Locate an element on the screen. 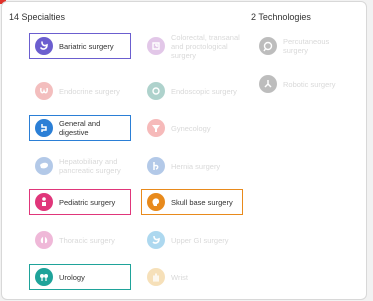 The image size is (373, 301). hernia-icon is located at coordinates (156, 166).